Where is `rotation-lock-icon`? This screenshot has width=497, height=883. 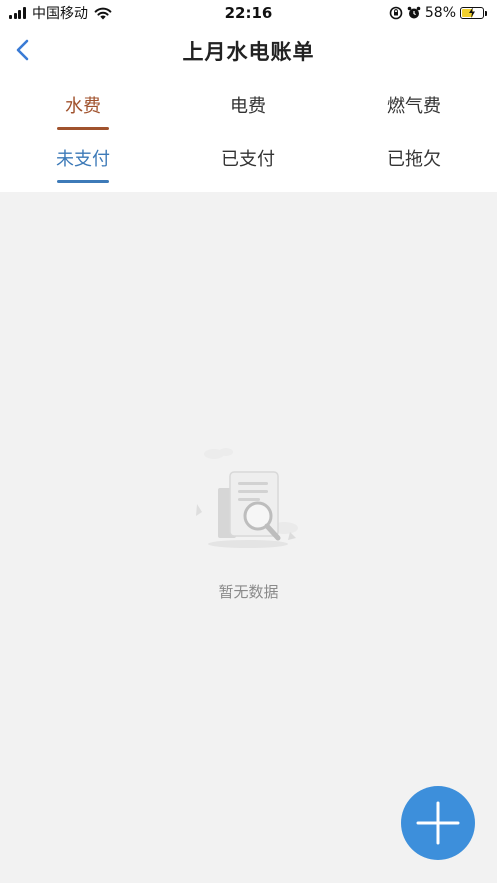
rotation-lock-icon is located at coordinates (396, 13).